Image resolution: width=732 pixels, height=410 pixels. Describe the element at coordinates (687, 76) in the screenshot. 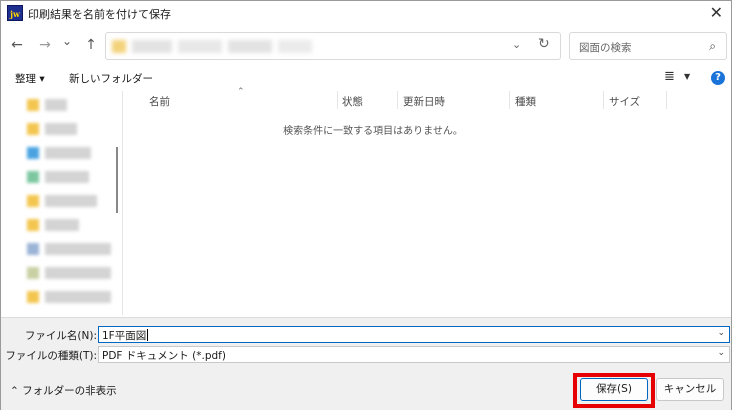

I see `view-dropdown-icon: ▼` at that location.